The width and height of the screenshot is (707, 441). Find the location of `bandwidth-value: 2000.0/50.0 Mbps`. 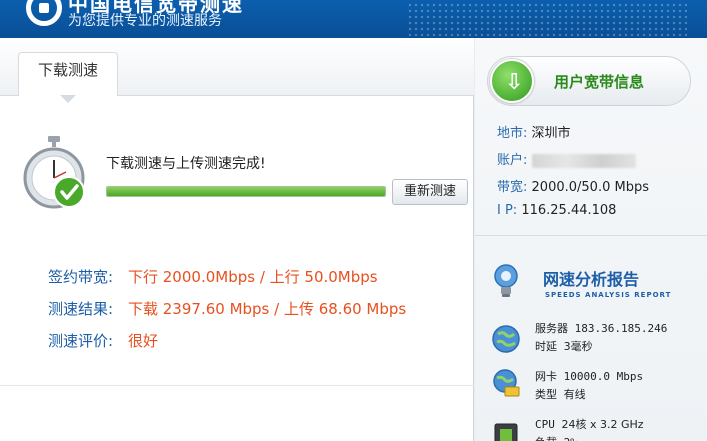

bandwidth-value: 2000.0/50.0 Mbps is located at coordinates (590, 187).